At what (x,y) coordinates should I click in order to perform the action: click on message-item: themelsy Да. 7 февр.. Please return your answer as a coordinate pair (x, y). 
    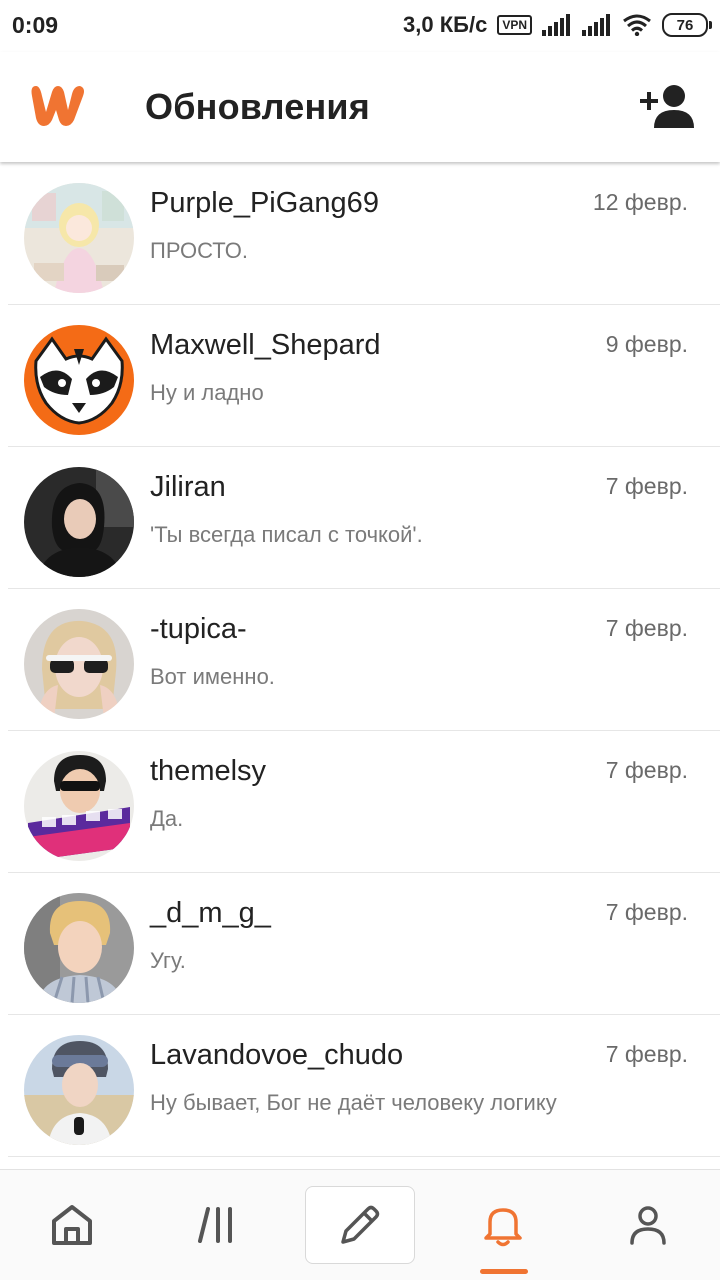
    Looking at the image, I should click on (364, 802).